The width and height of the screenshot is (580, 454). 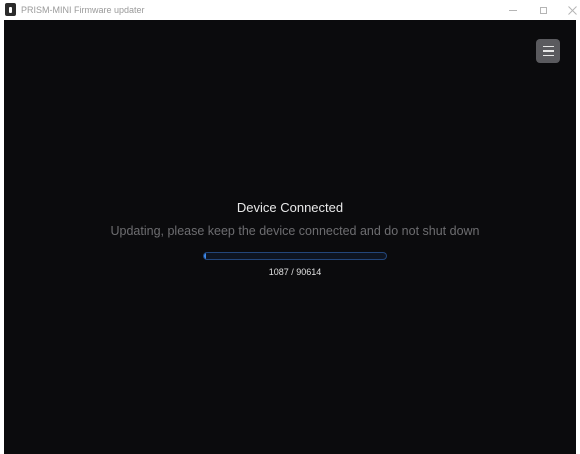 What do you see at coordinates (548, 46) in the screenshot?
I see `hamburger-menu-icon` at bounding box center [548, 46].